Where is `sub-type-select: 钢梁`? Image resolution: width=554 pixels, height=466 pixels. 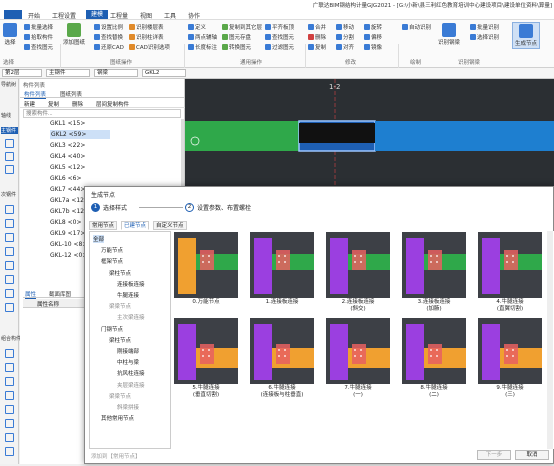
sub-type-select: 钢梁 is located at coordinates (116, 73).